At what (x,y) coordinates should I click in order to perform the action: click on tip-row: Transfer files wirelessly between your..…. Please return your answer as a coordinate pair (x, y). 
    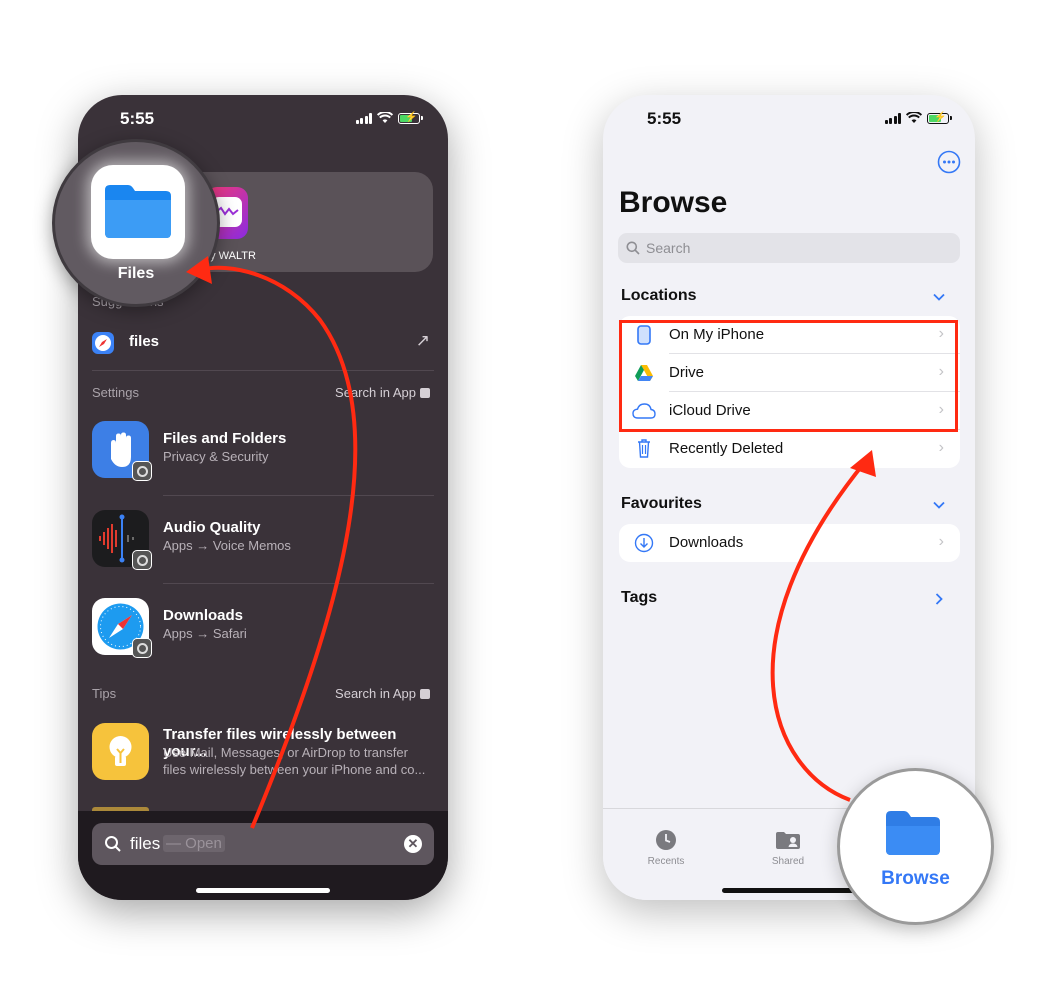
    Looking at the image, I should click on (263, 753).